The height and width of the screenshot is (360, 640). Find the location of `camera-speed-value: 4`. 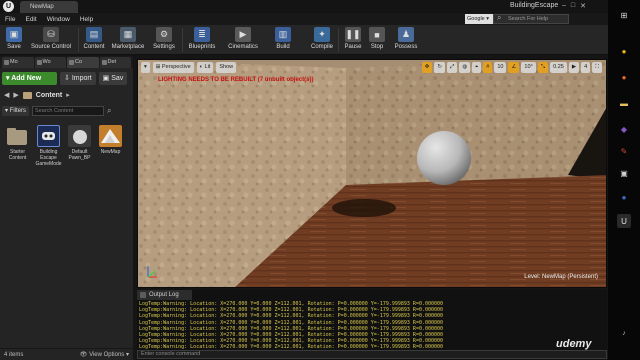

camera-speed-value: 4 is located at coordinates (586, 67).